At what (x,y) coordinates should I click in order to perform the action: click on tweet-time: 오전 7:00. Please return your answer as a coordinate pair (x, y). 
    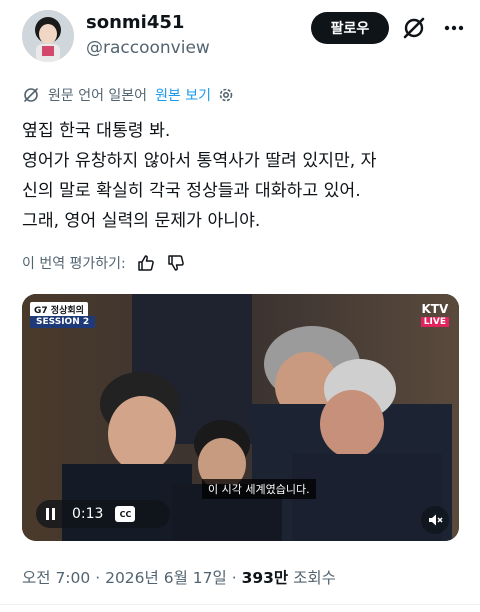
    Looking at the image, I should click on (56, 578).